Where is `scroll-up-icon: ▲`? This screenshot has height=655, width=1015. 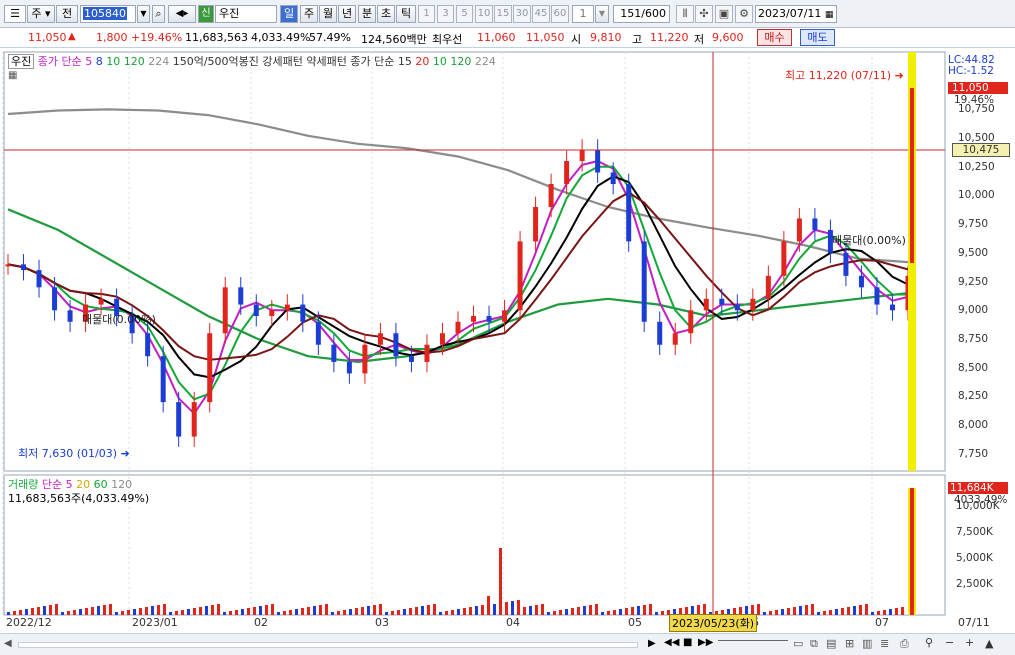
scroll-up-icon: ▲ is located at coordinates (989, 643).